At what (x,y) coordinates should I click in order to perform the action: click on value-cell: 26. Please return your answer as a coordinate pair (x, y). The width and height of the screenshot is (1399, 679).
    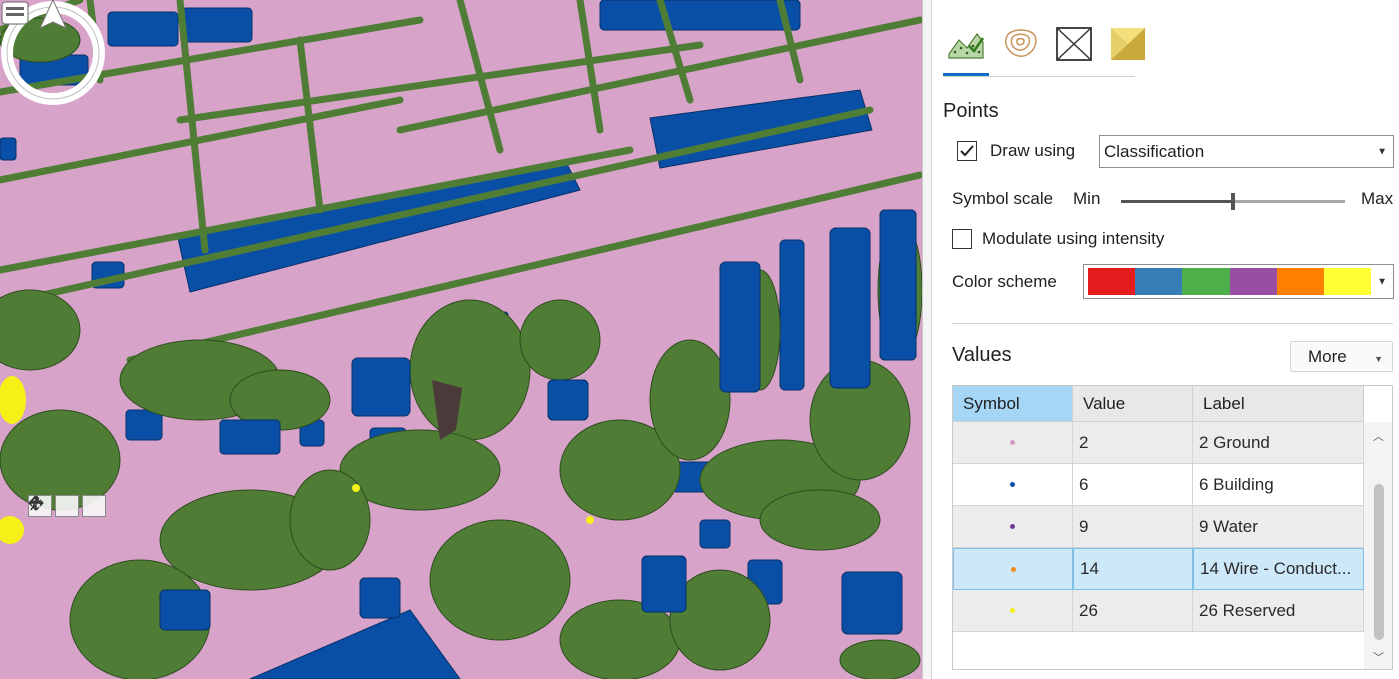
    Looking at the image, I should click on (1133, 611).